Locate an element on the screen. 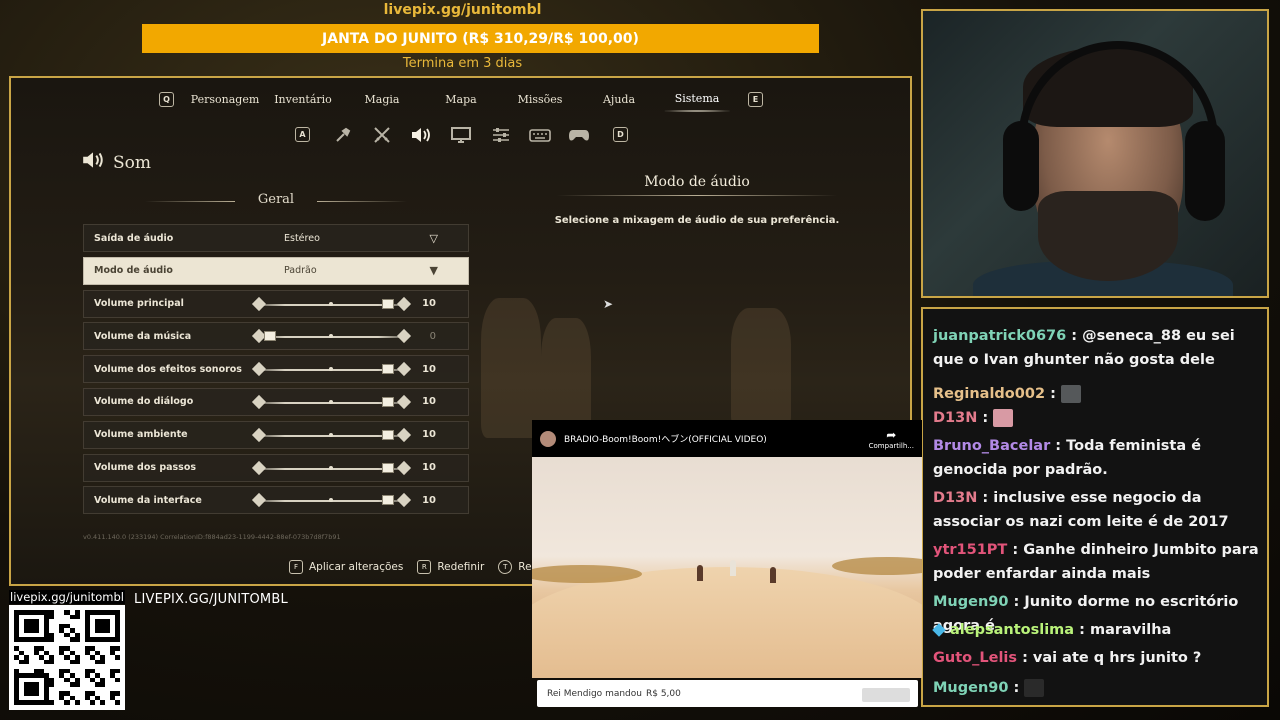 Image resolution: width=1280 pixels, height=720 pixels. reset-label: Redefinir is located at coordinates (461, 567).